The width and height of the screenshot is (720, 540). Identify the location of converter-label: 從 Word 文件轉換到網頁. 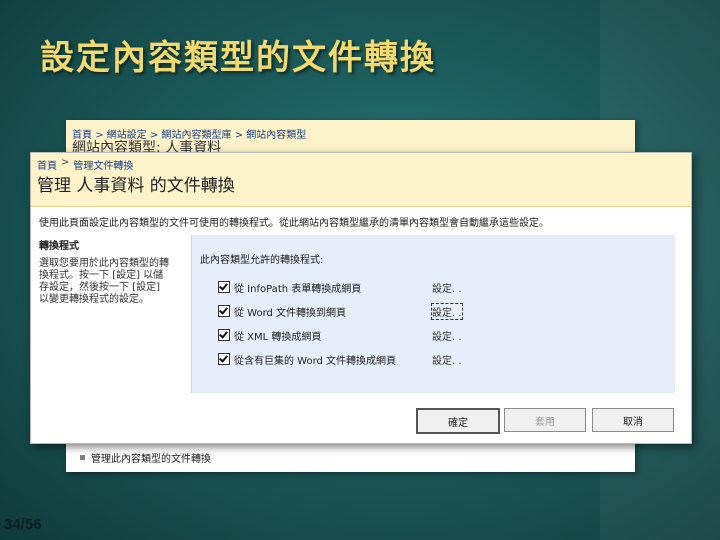
(290, 313).